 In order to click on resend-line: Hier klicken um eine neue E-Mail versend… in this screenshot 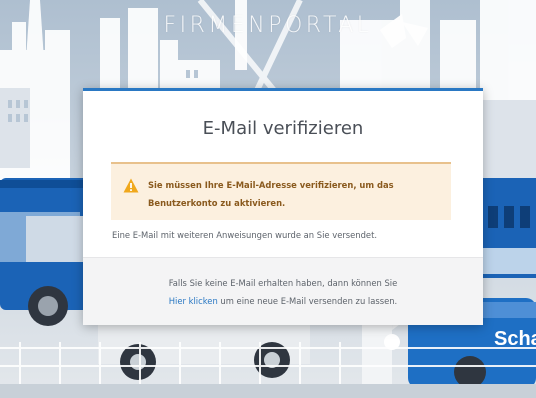, I will do `click(283, 301)`.